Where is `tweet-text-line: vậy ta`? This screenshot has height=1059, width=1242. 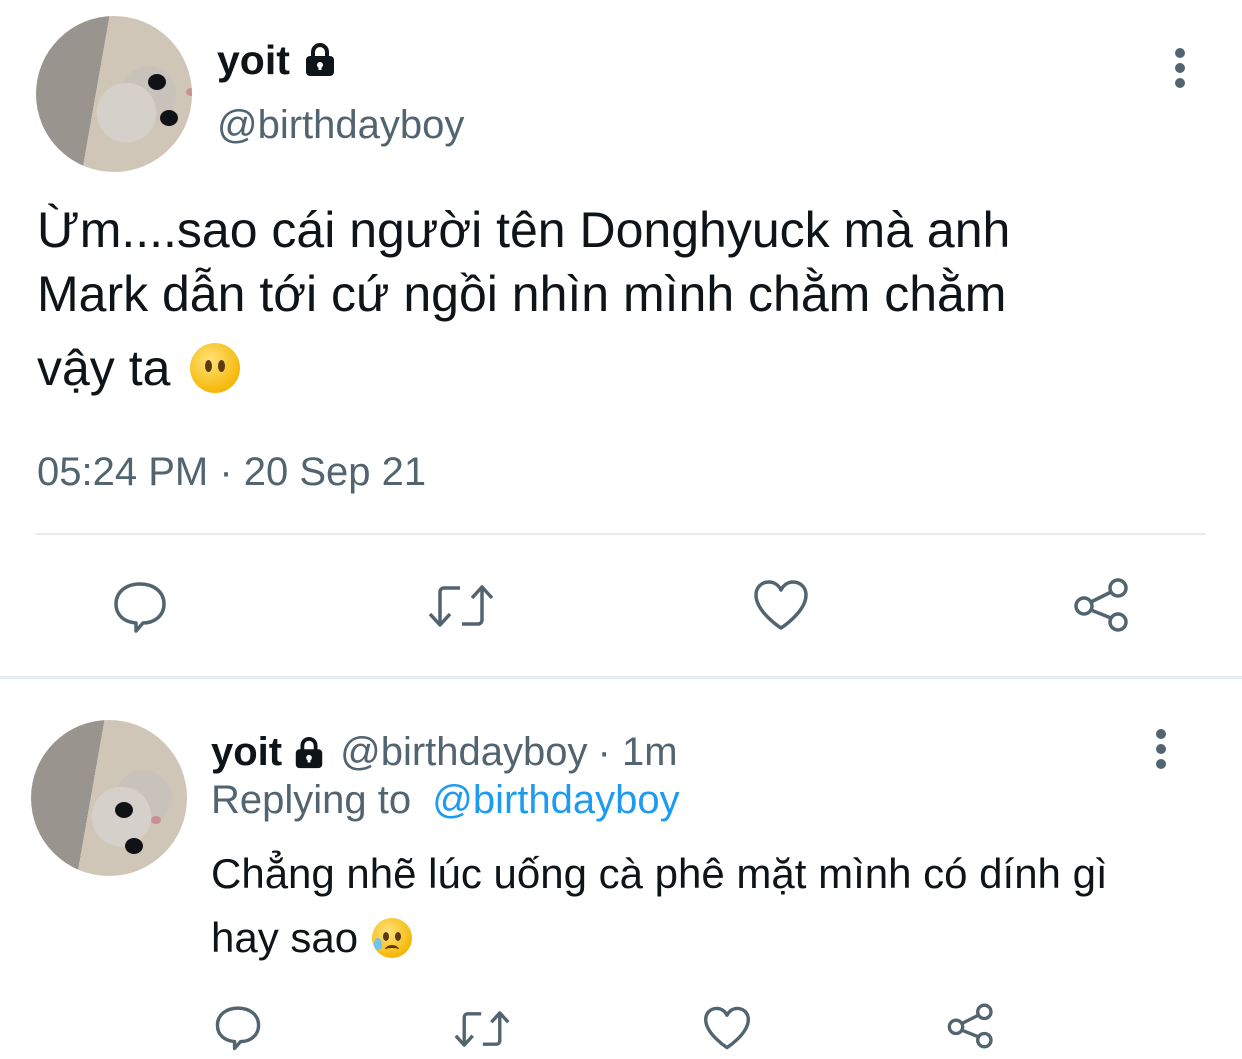 tweet-text-line: vậy ta is located at coordinates (104, 368).